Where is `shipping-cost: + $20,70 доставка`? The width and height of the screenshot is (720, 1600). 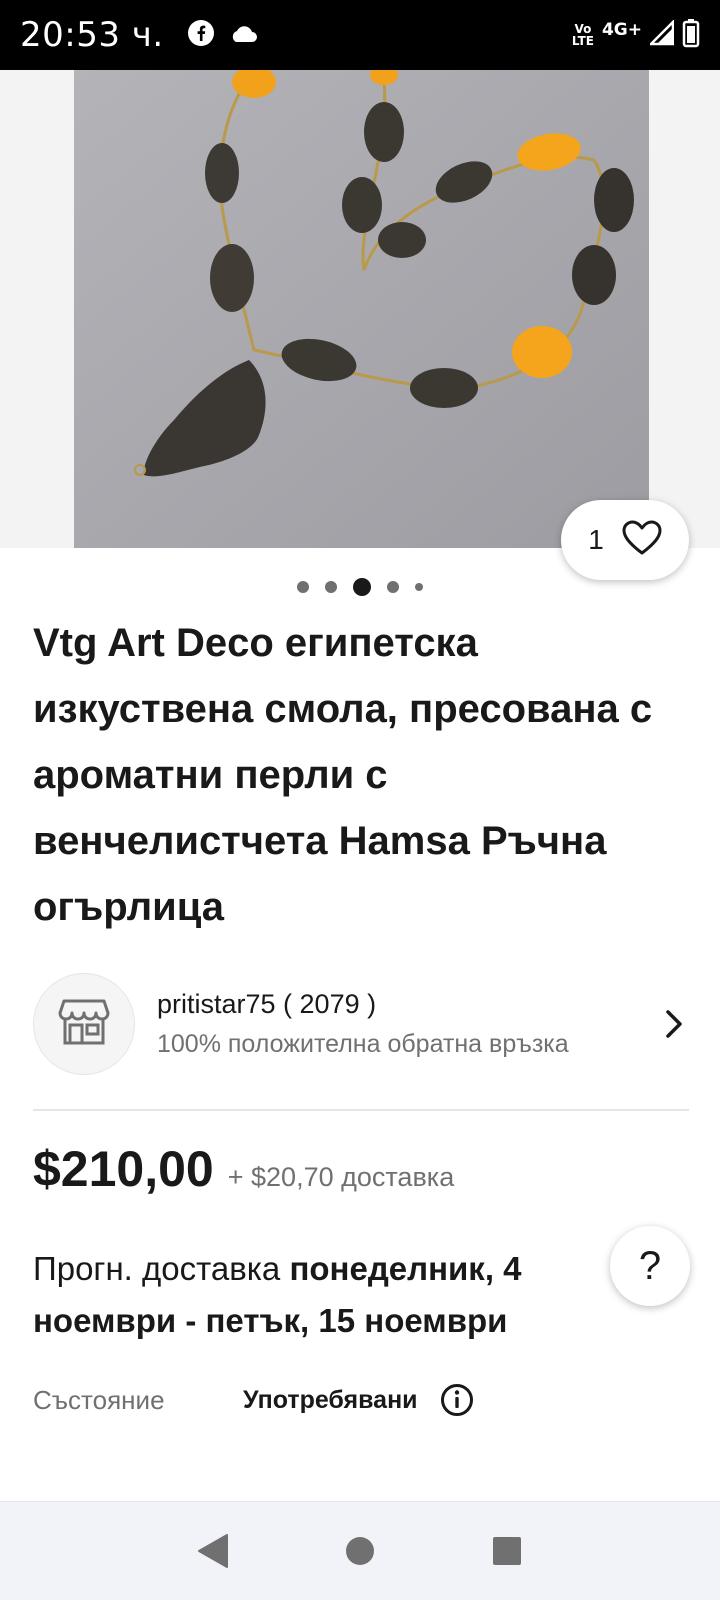
shipping-cost: + $20,70 доставка is located at coordinates (341, 1177).